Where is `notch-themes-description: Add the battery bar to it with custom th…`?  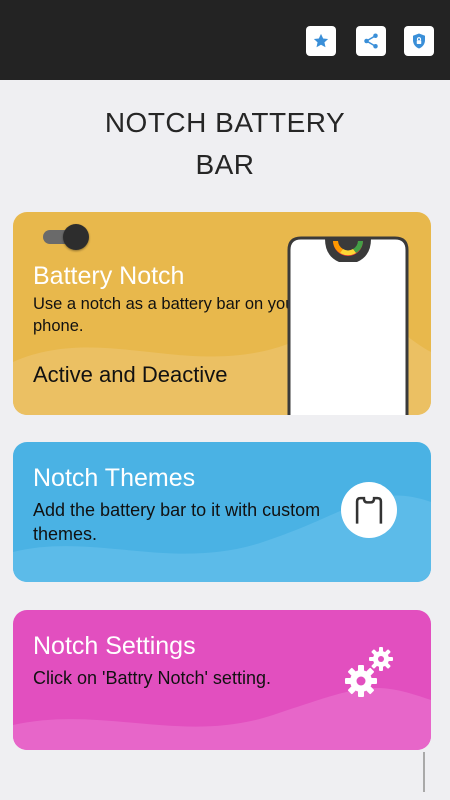
notch-themes-description: Add the battery bar to it with custom th… is located at coordinates (177, 522).